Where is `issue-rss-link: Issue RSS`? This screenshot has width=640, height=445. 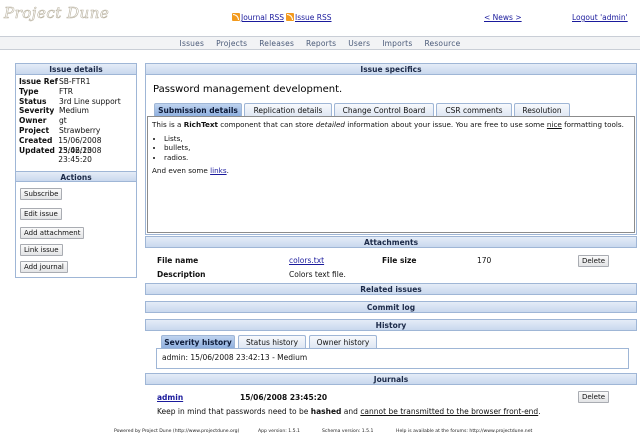
issue-rss-link: Issue RSS is located at coordinates (309, 17).